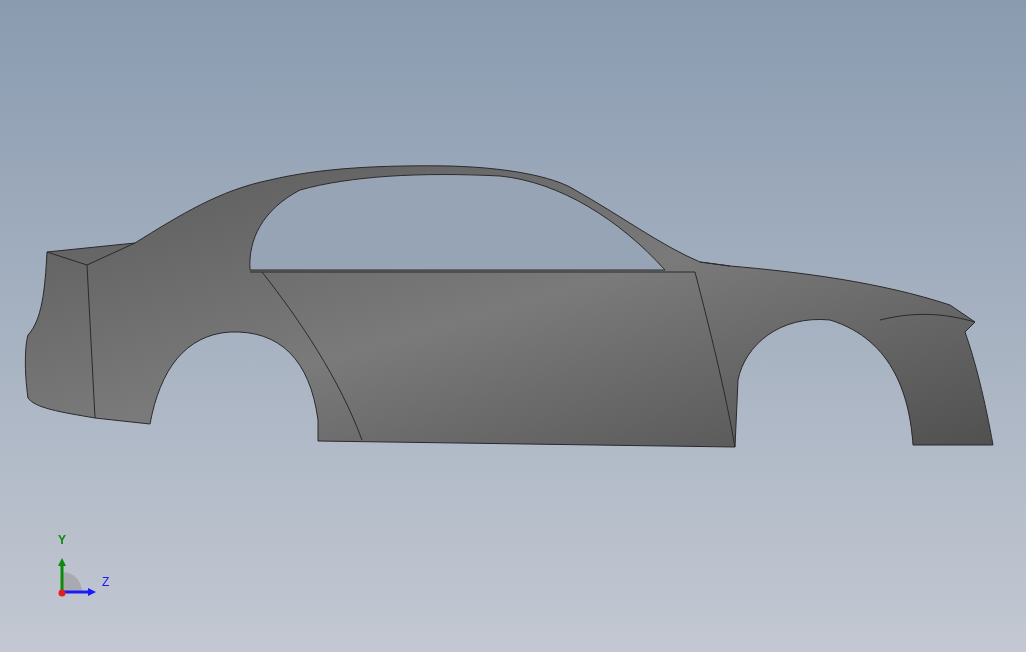 The image size is (1026, 652). What do you see at coordinates (62, 540) in the screenshot?
I see `axis-label: Y` at bounding box center [62, 540].